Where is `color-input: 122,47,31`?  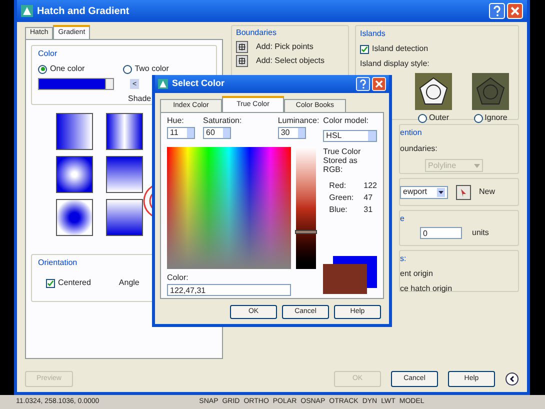 color-input: 122,47,31 is located at coordinates (229, 290).